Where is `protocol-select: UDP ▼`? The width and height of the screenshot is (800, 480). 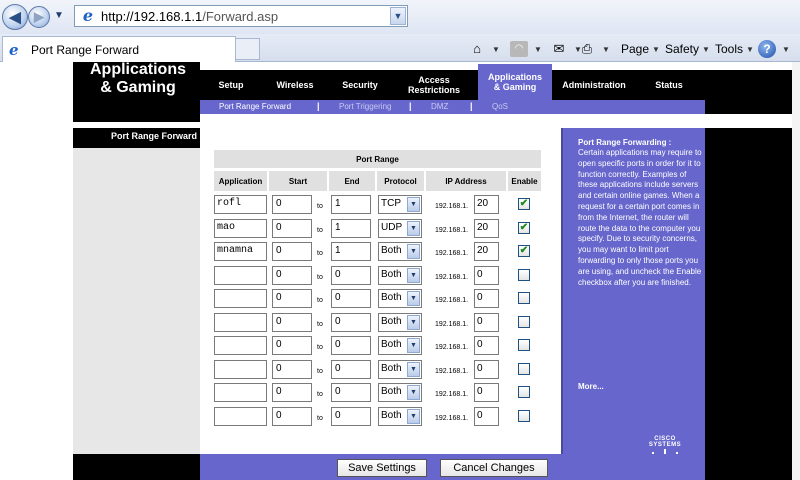
protocol-select: UDP ▼ is located at coordinates (400, 228).